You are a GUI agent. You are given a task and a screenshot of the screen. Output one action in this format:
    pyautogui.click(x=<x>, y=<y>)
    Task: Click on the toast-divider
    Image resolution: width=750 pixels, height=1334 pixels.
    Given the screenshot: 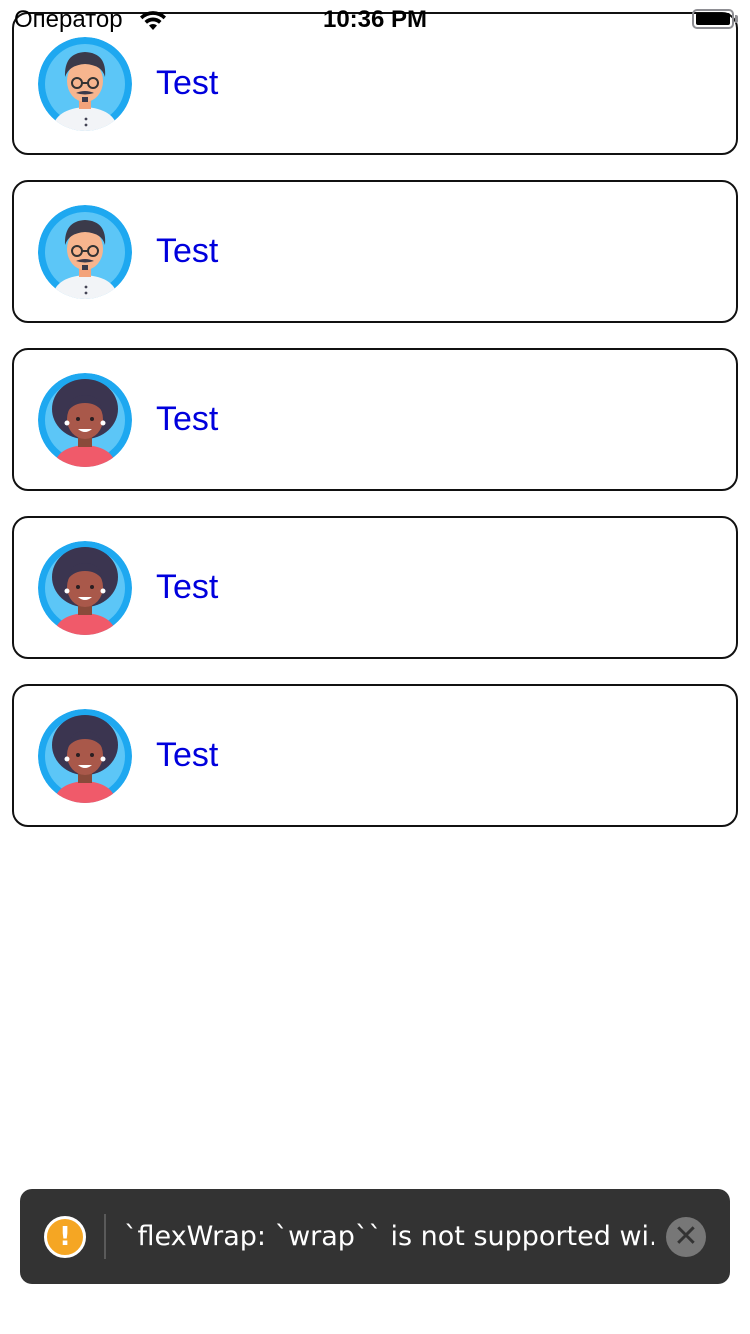 What is the action you would take?
    pyautogui.click(x=105, y=1236)
    